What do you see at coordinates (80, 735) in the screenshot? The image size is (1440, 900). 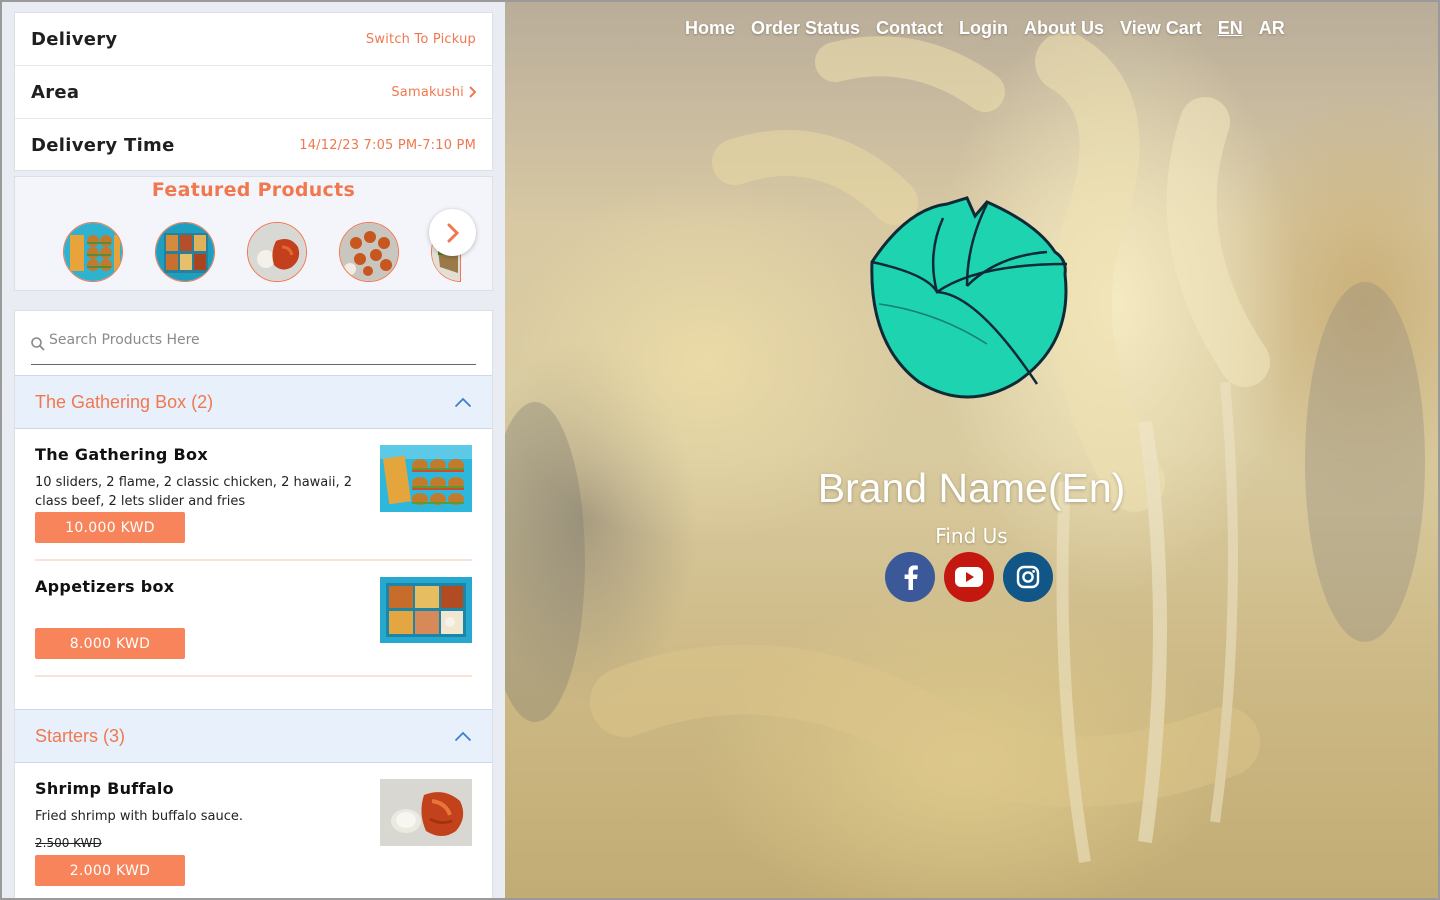 I see `category-title: Starters (3)` at bounding box center [80, 735].